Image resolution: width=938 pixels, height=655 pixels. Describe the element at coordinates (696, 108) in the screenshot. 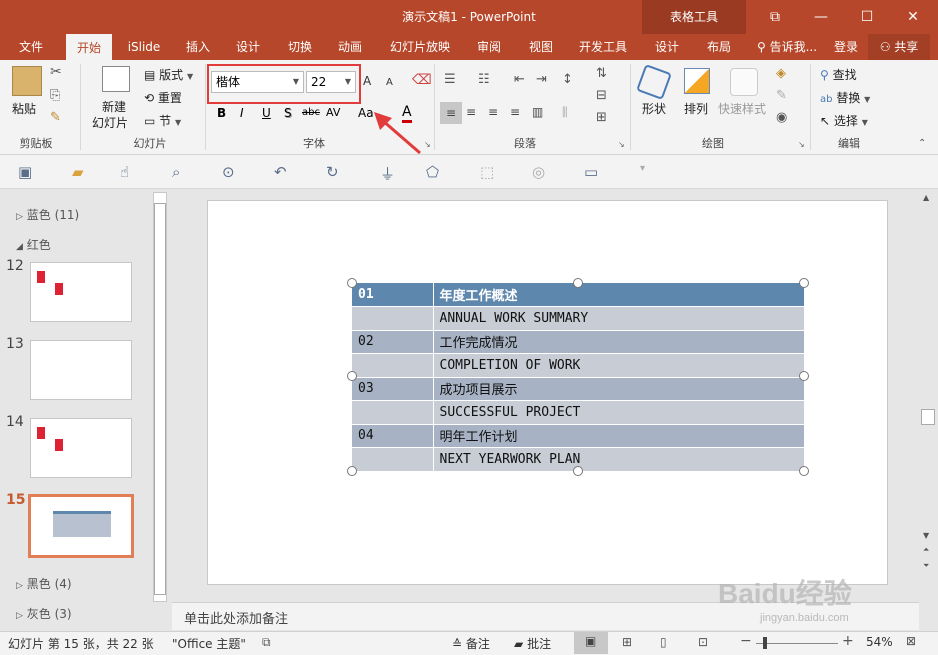

I see `arrange-button: 排列` at that location.